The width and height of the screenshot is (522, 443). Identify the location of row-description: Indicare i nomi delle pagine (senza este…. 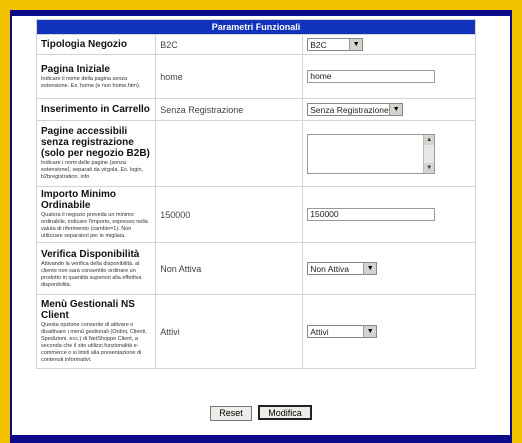
(92, 170).